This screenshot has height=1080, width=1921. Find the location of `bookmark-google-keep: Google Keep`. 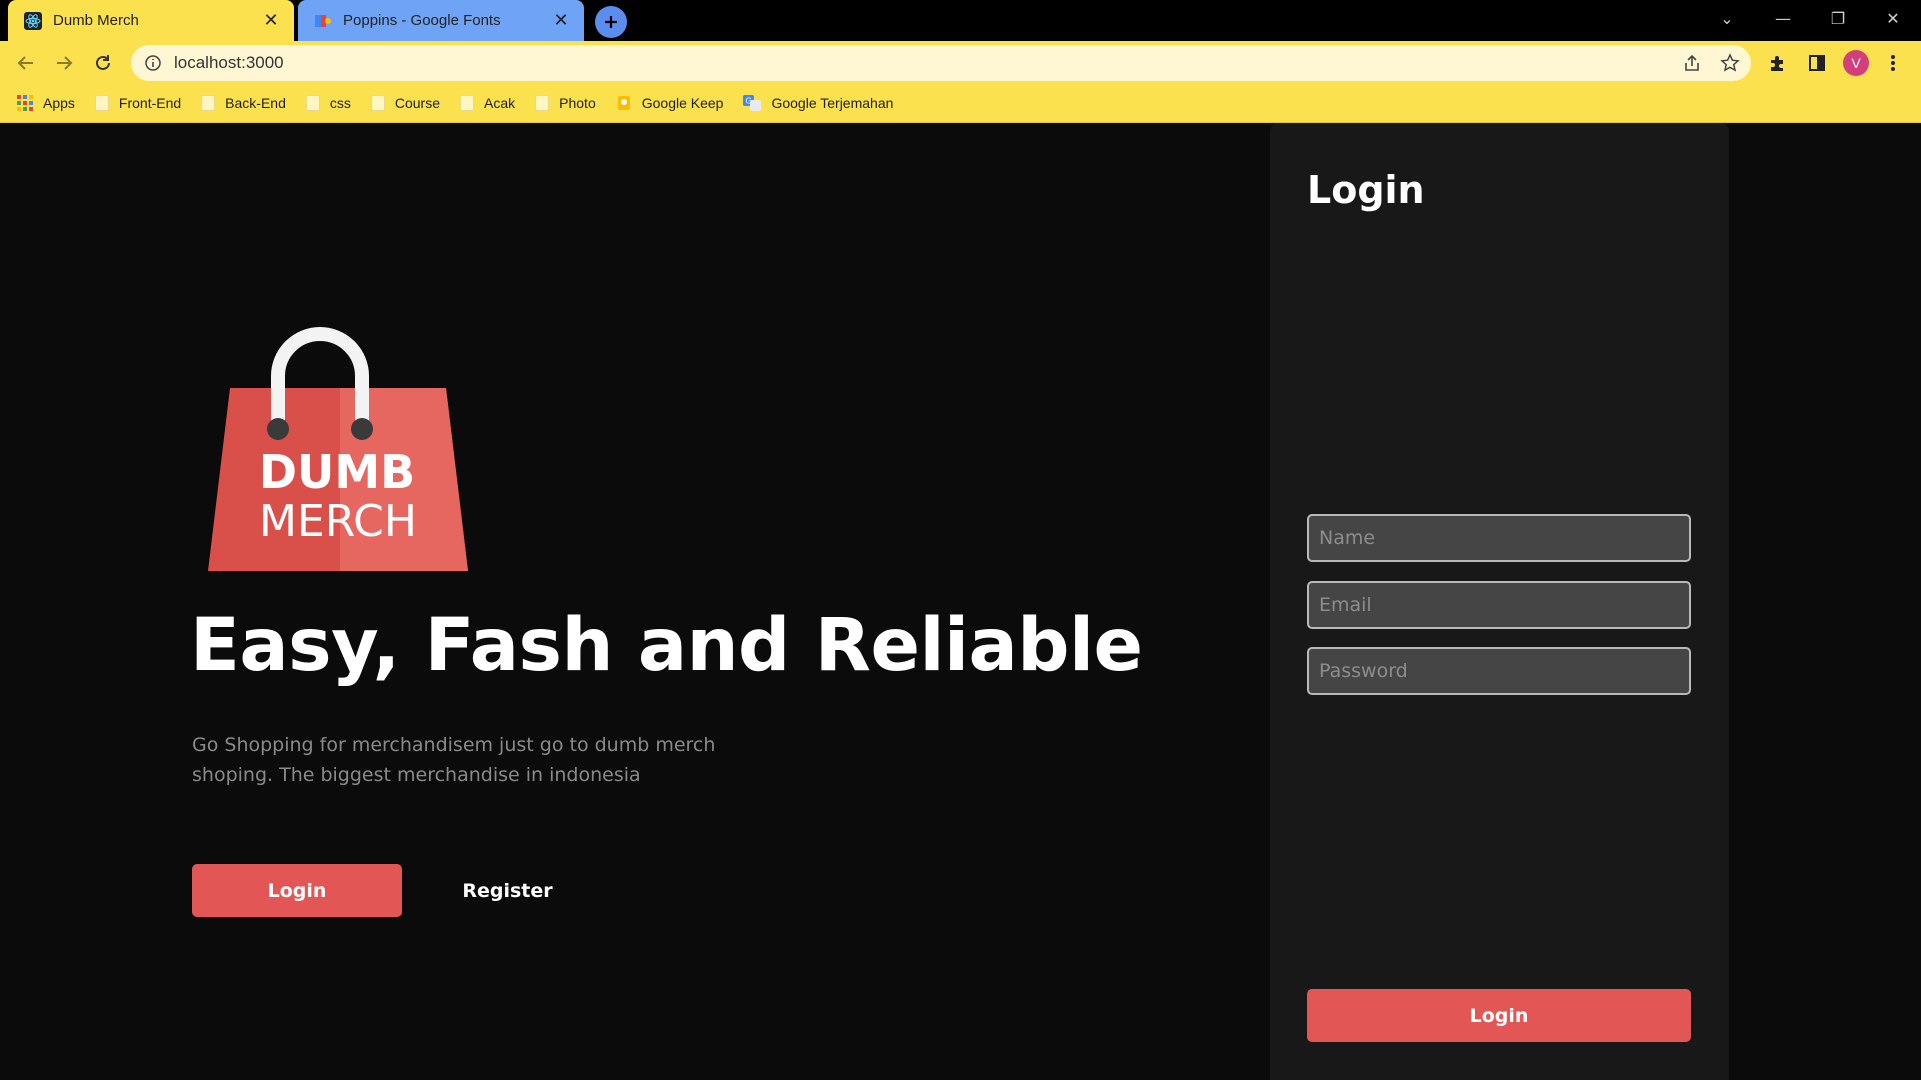

bookmark-google-keep: Google Keep is located at coordinates (670, 103).